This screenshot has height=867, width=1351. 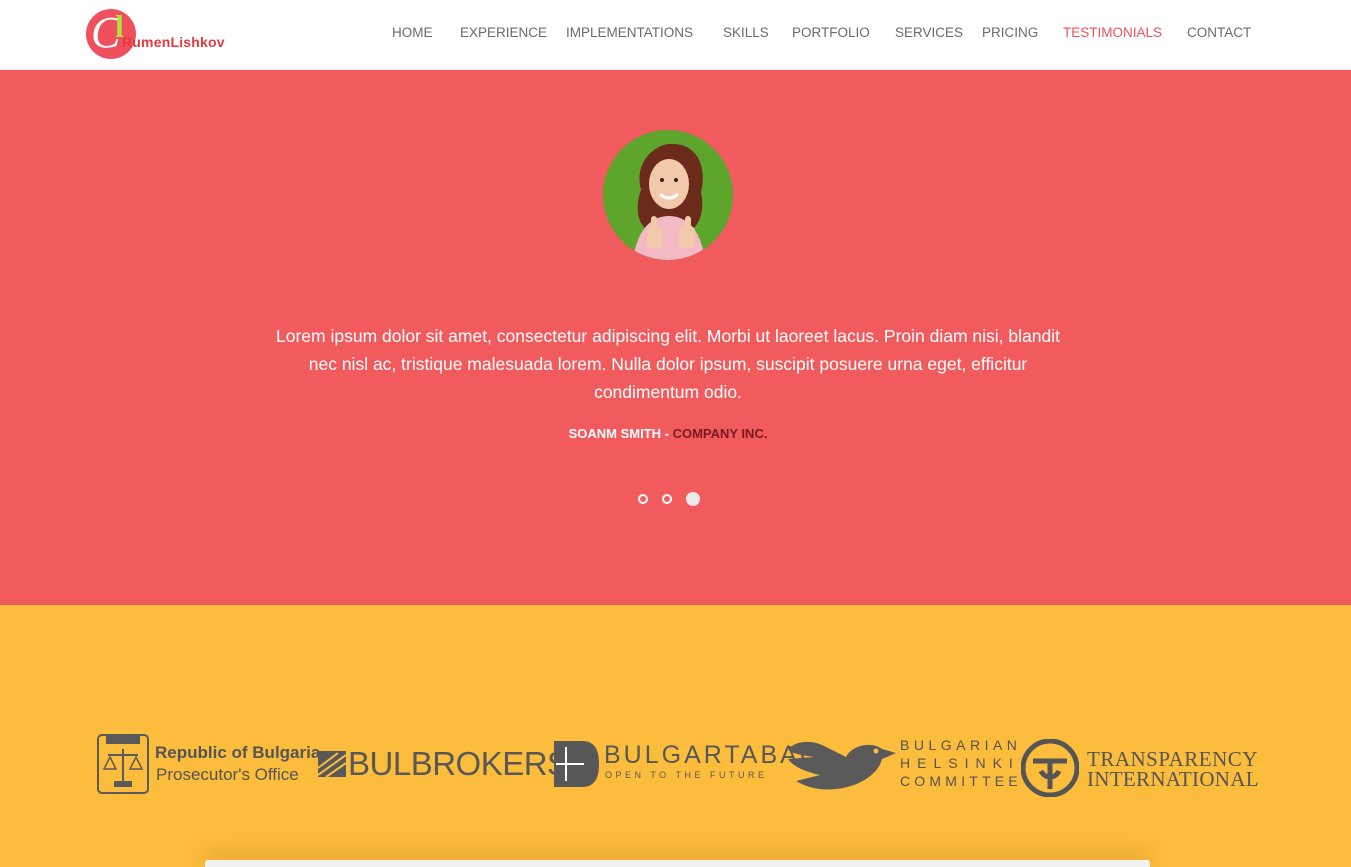 I want to click on person-photo-icon, so click(x=668, y=195).